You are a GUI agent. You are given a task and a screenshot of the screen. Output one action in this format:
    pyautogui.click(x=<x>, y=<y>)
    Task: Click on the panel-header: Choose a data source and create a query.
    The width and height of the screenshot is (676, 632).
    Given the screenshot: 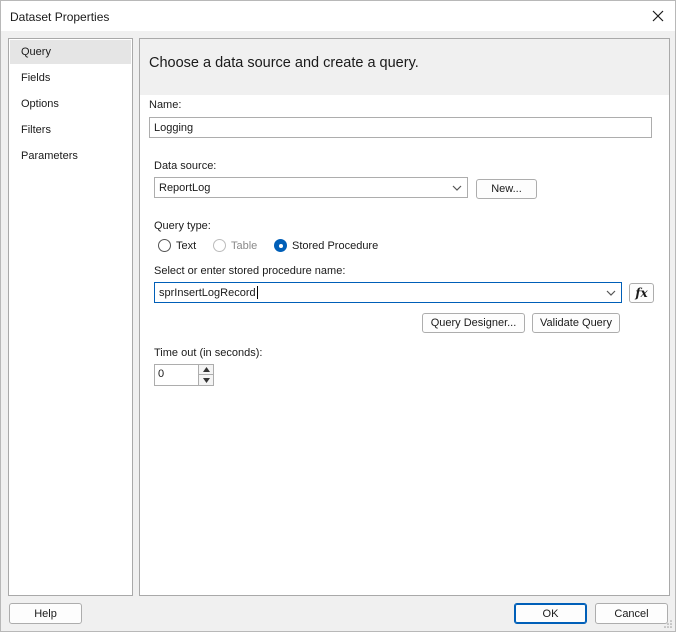 What is the action you would take?
    pyautogui.click(x=404, y=67)
    